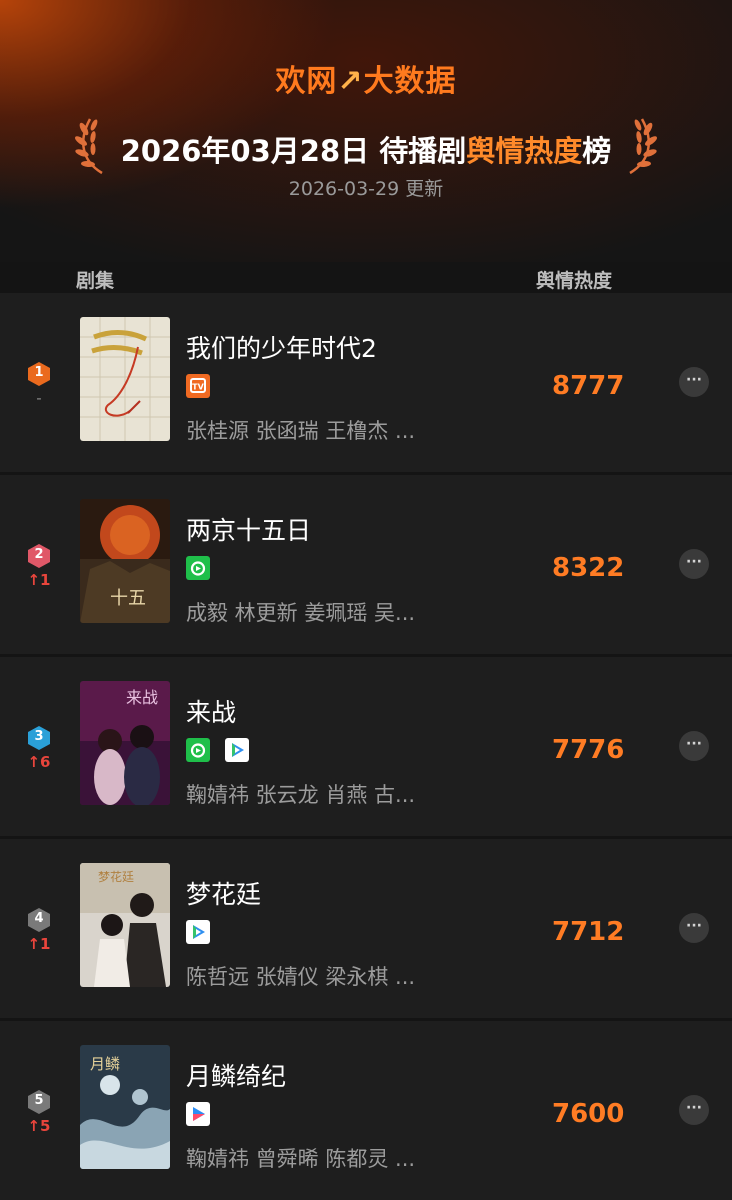 The width and height of the screenshot is (732, 1200). I want to click on rank-badge: 2, so click(39, 556).